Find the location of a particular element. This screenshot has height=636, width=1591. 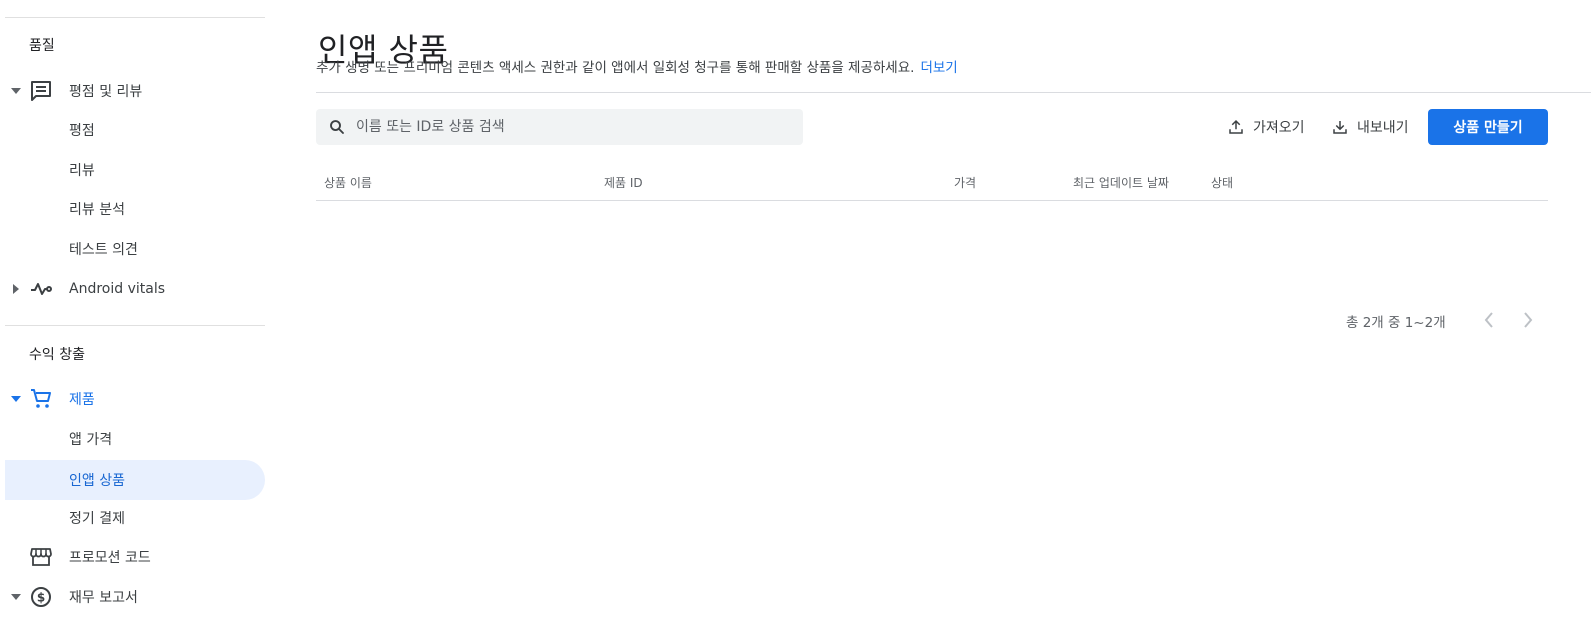

prev-page-button is located at coordinates (1489, 320).